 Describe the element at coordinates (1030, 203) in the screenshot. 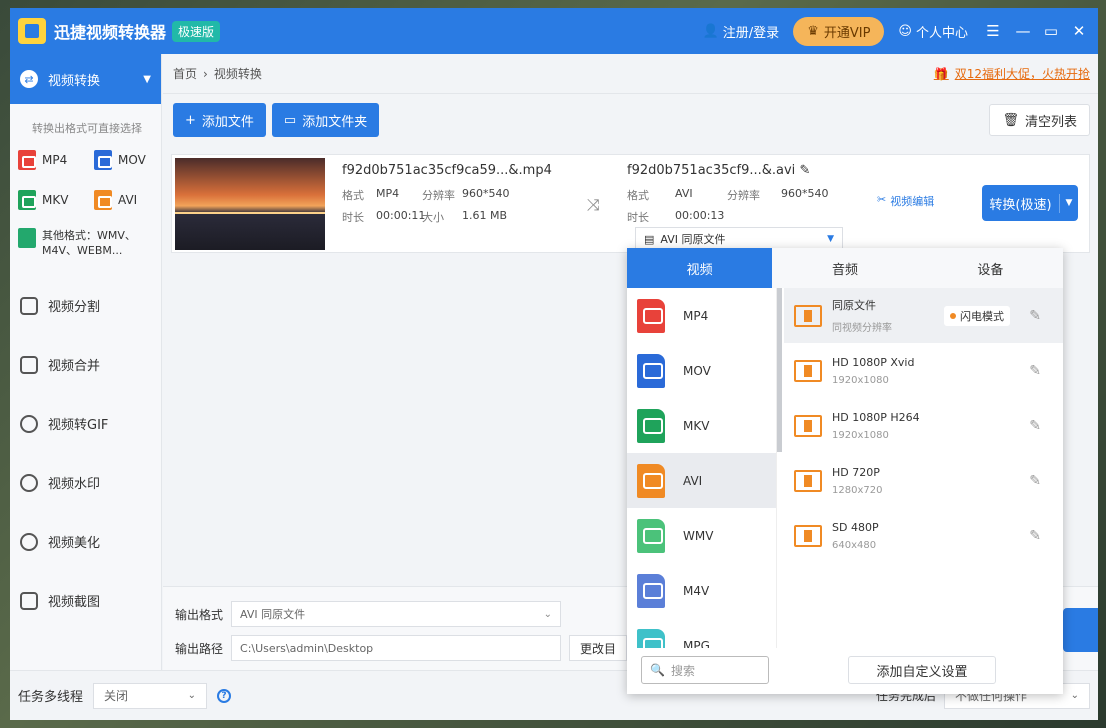

I see `convert-button: 转换(极速) ▼` at that location.